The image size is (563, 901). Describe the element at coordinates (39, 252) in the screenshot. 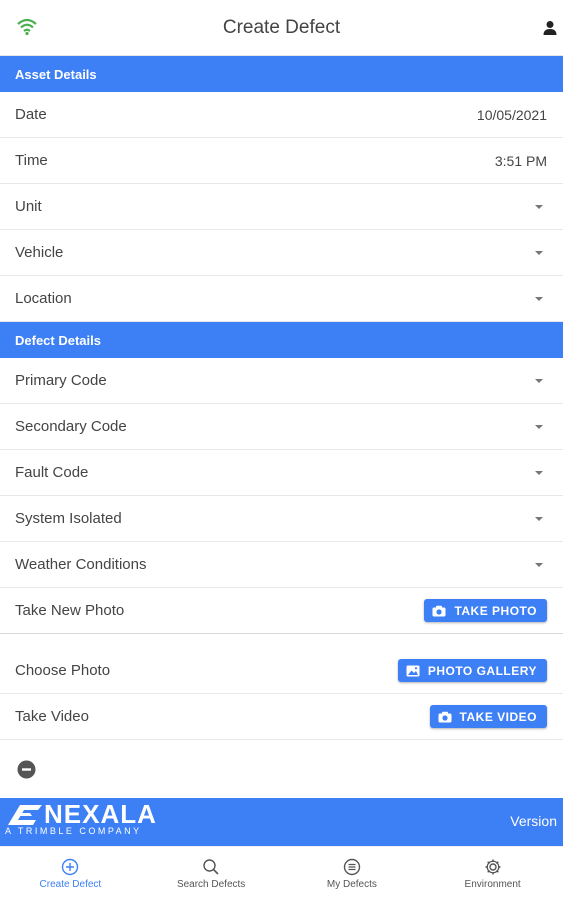

I see `vehicle-label: Vehicle` at that location.